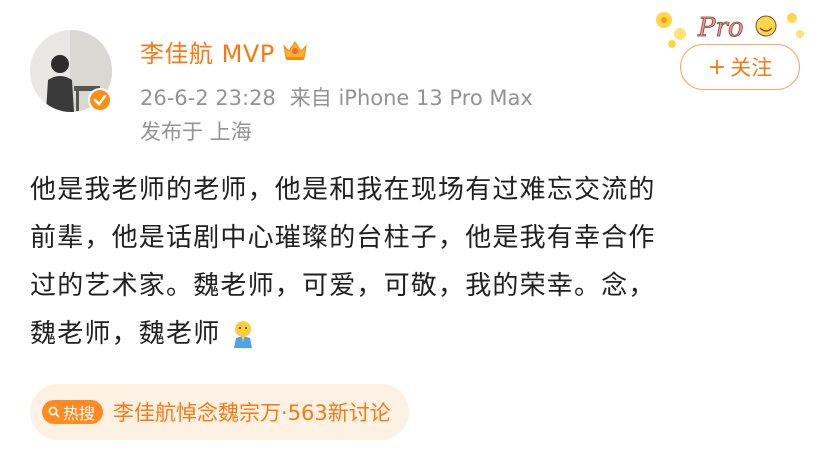 Image resolution: width=828 pixels, height=462 pixels. Describe the element at coordinates (343, 190) in the screenshot. I see `post-line: 他是我老师的老师，他是和我在现场有过难忘交流的` at that location.